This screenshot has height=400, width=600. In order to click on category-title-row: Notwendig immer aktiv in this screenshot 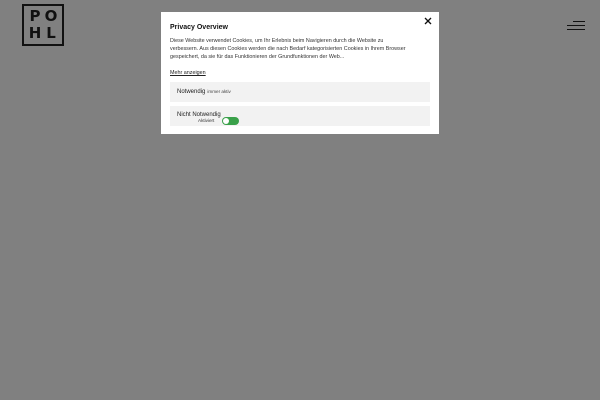, I will do `click(204, 92)`.